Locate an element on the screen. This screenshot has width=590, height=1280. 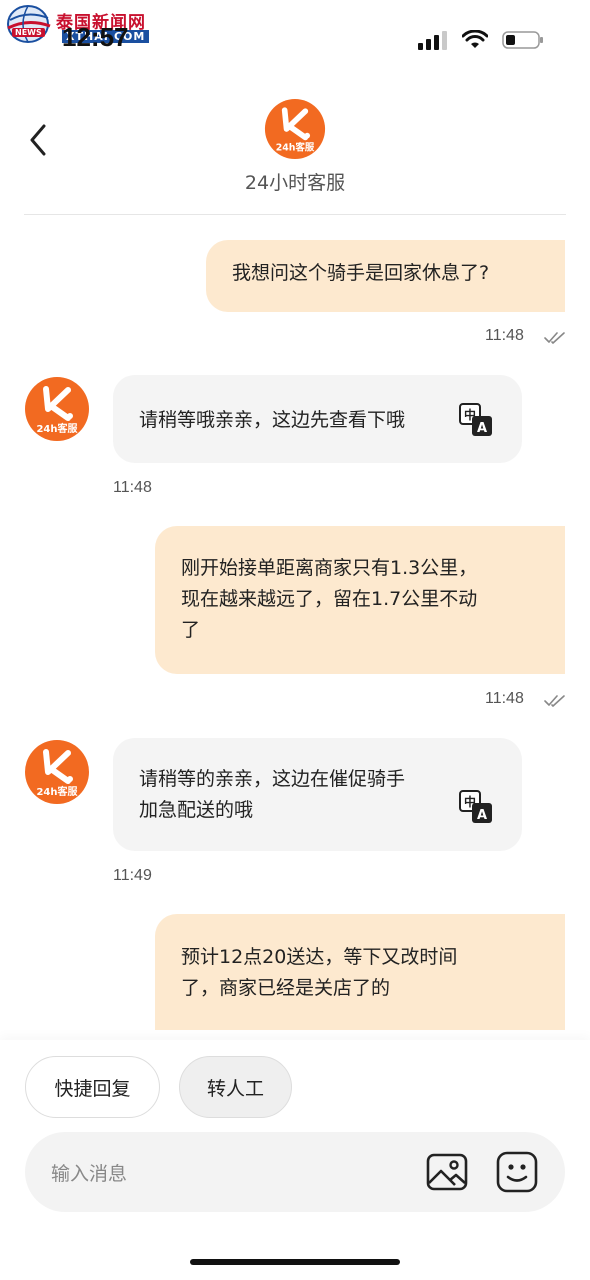
service-avatar: 24h客服 is located at coordinates (295, 129).